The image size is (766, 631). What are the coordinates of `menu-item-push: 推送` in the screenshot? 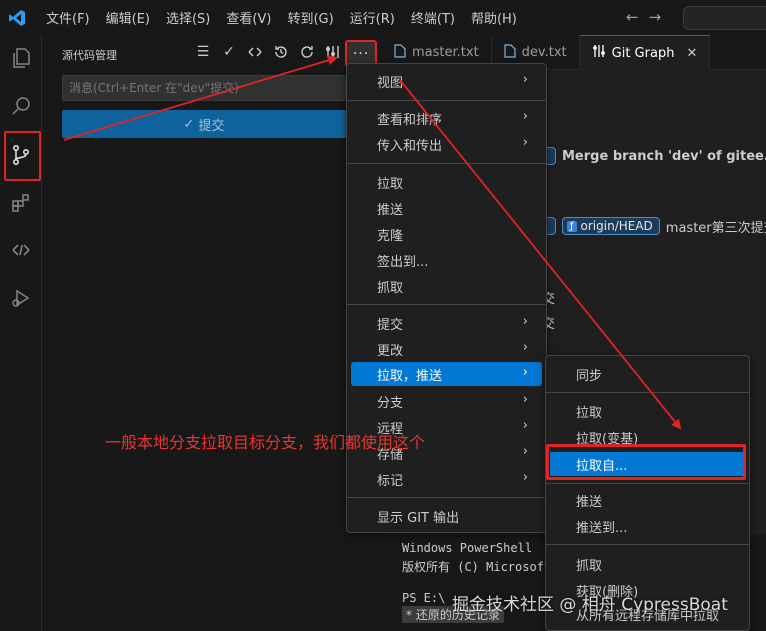 It's located at (446, 208).